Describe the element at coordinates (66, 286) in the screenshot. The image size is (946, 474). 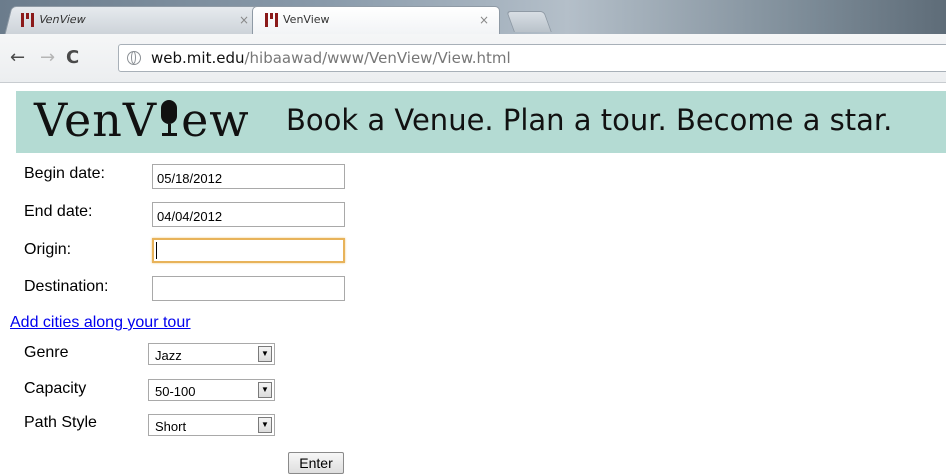
I see `destination-label: Destination:` at that location.